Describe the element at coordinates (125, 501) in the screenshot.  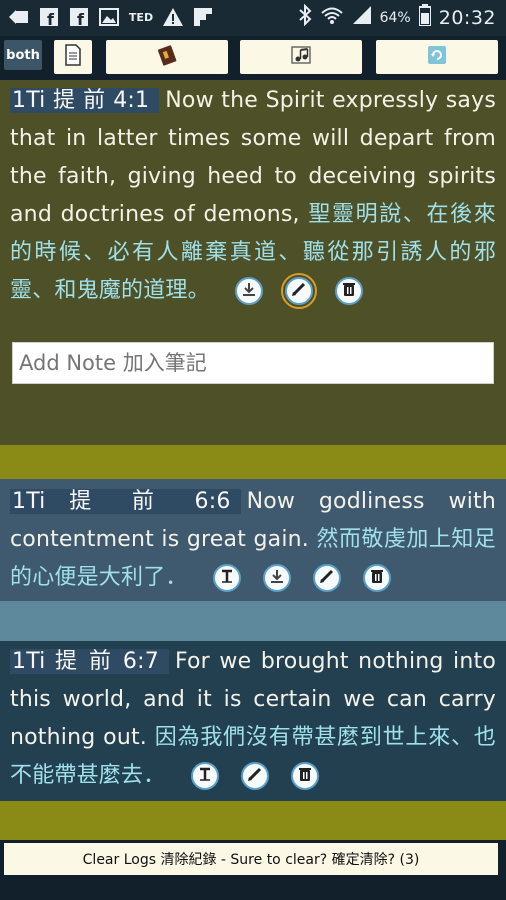
I see `verse-ref: 1Ti 提 前 6:6` at that location.